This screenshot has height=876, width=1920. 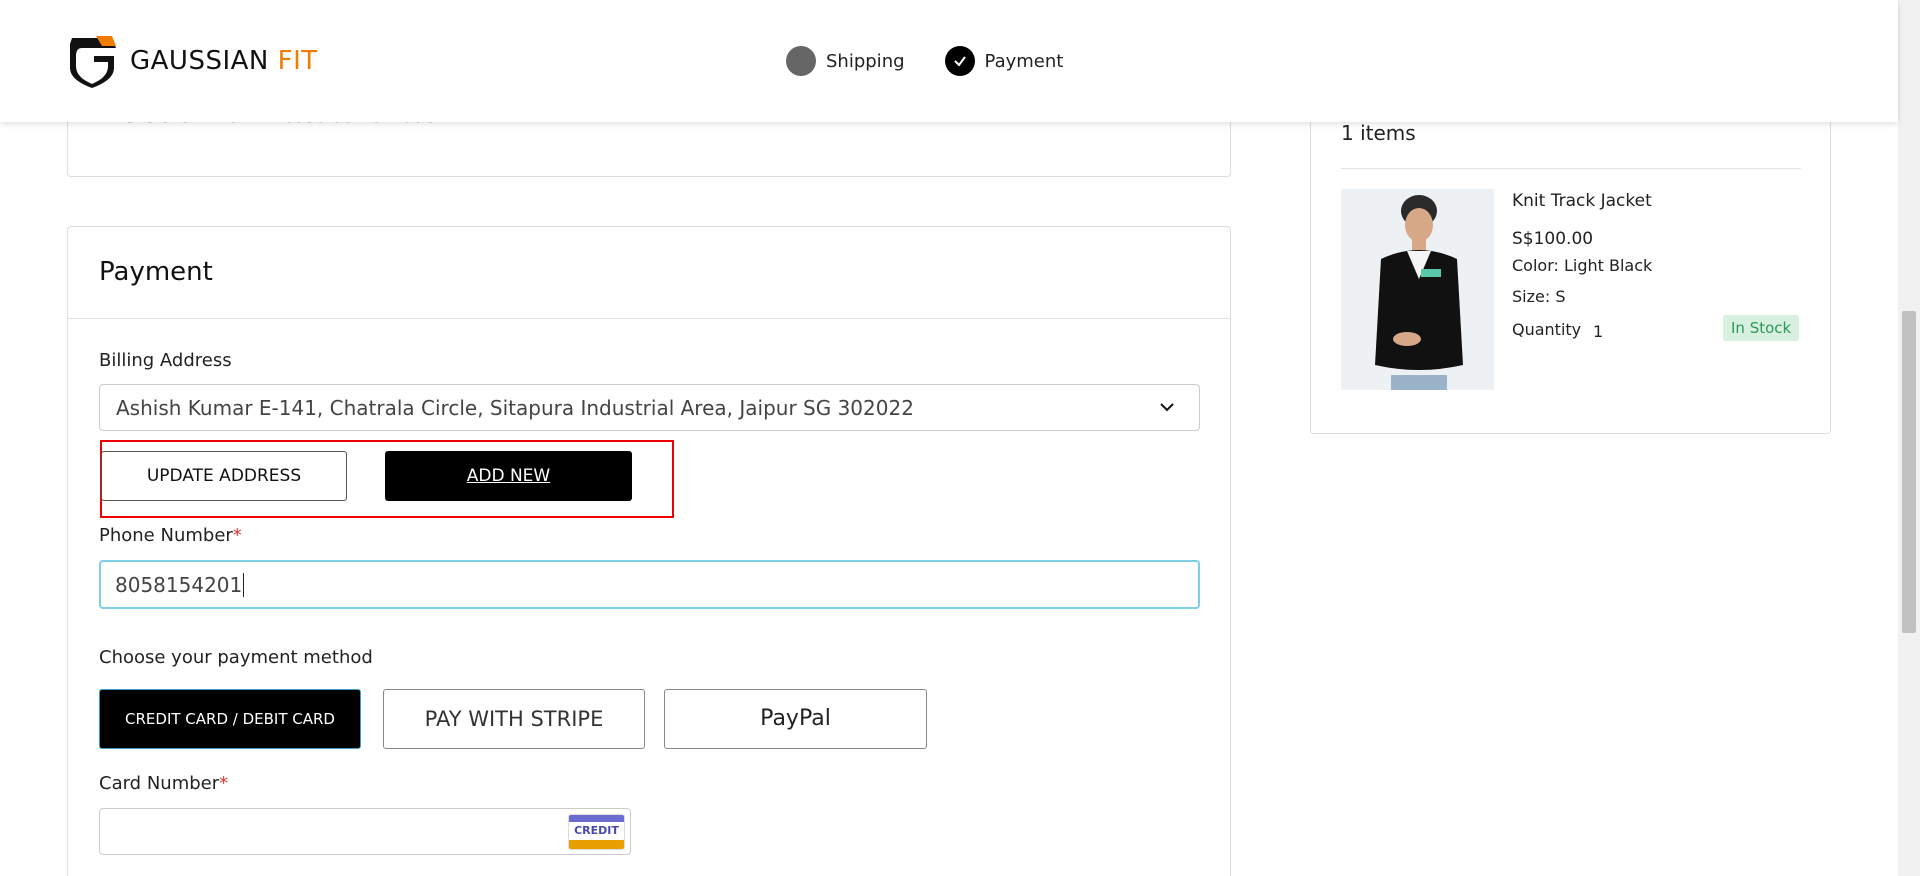 What do you see at coordinates (365, 831) in the screenshot?
I see `card-number-input: CREDIT` at bounding box center [365, 831].